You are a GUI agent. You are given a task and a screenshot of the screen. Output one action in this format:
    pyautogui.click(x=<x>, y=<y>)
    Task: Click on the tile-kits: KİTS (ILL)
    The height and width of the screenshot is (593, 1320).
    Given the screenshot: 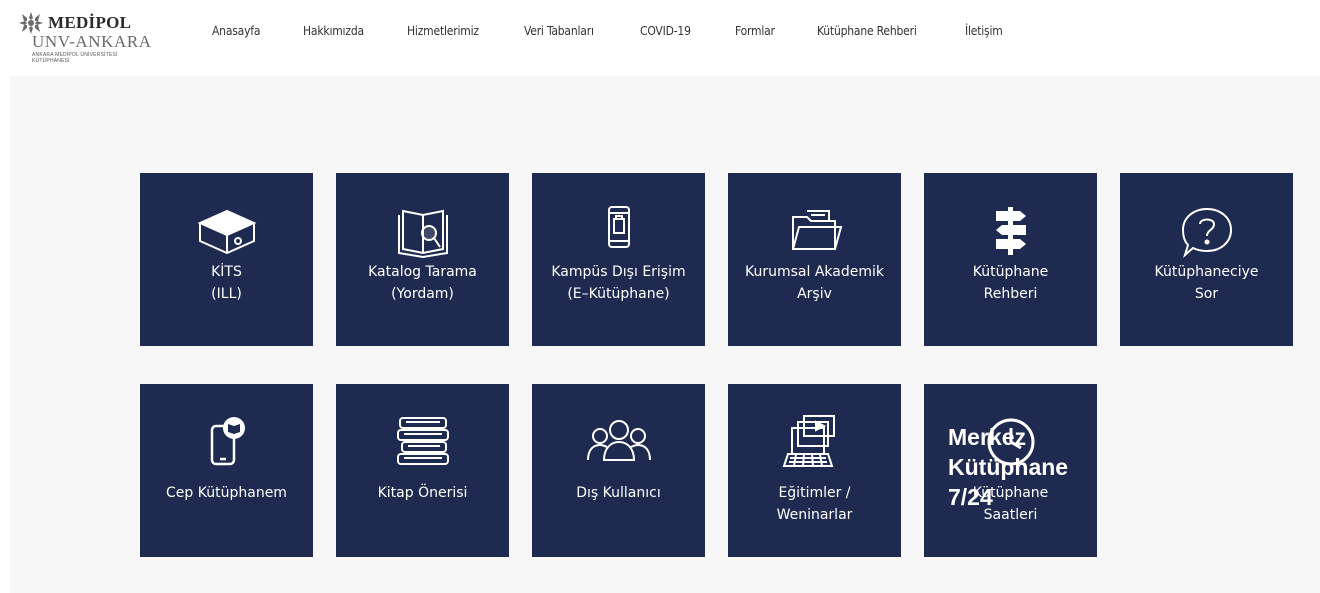 What is the action you would take?
    pyautogui.click(x=226, y=259)
    